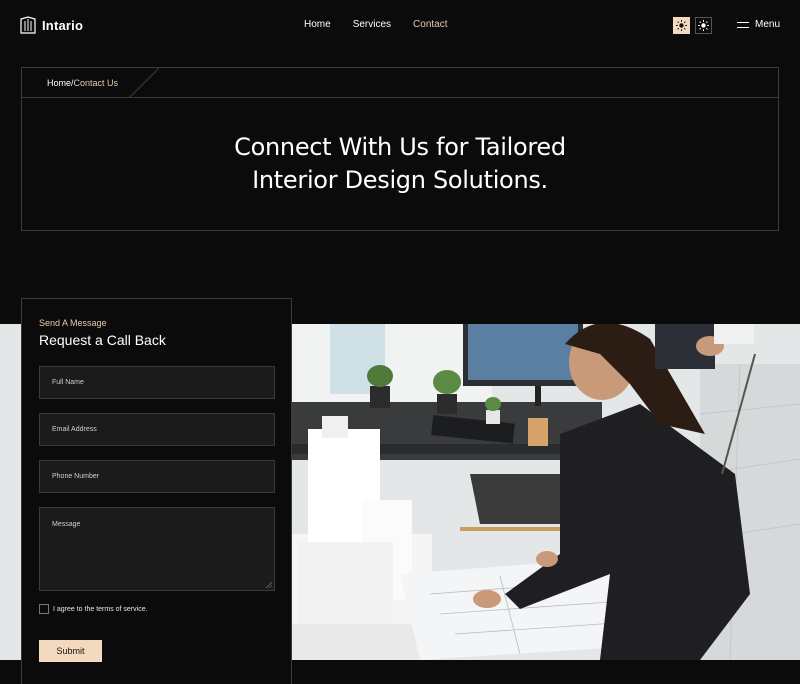  I want to click on phone-field: Phone Number, so click(157, 476).